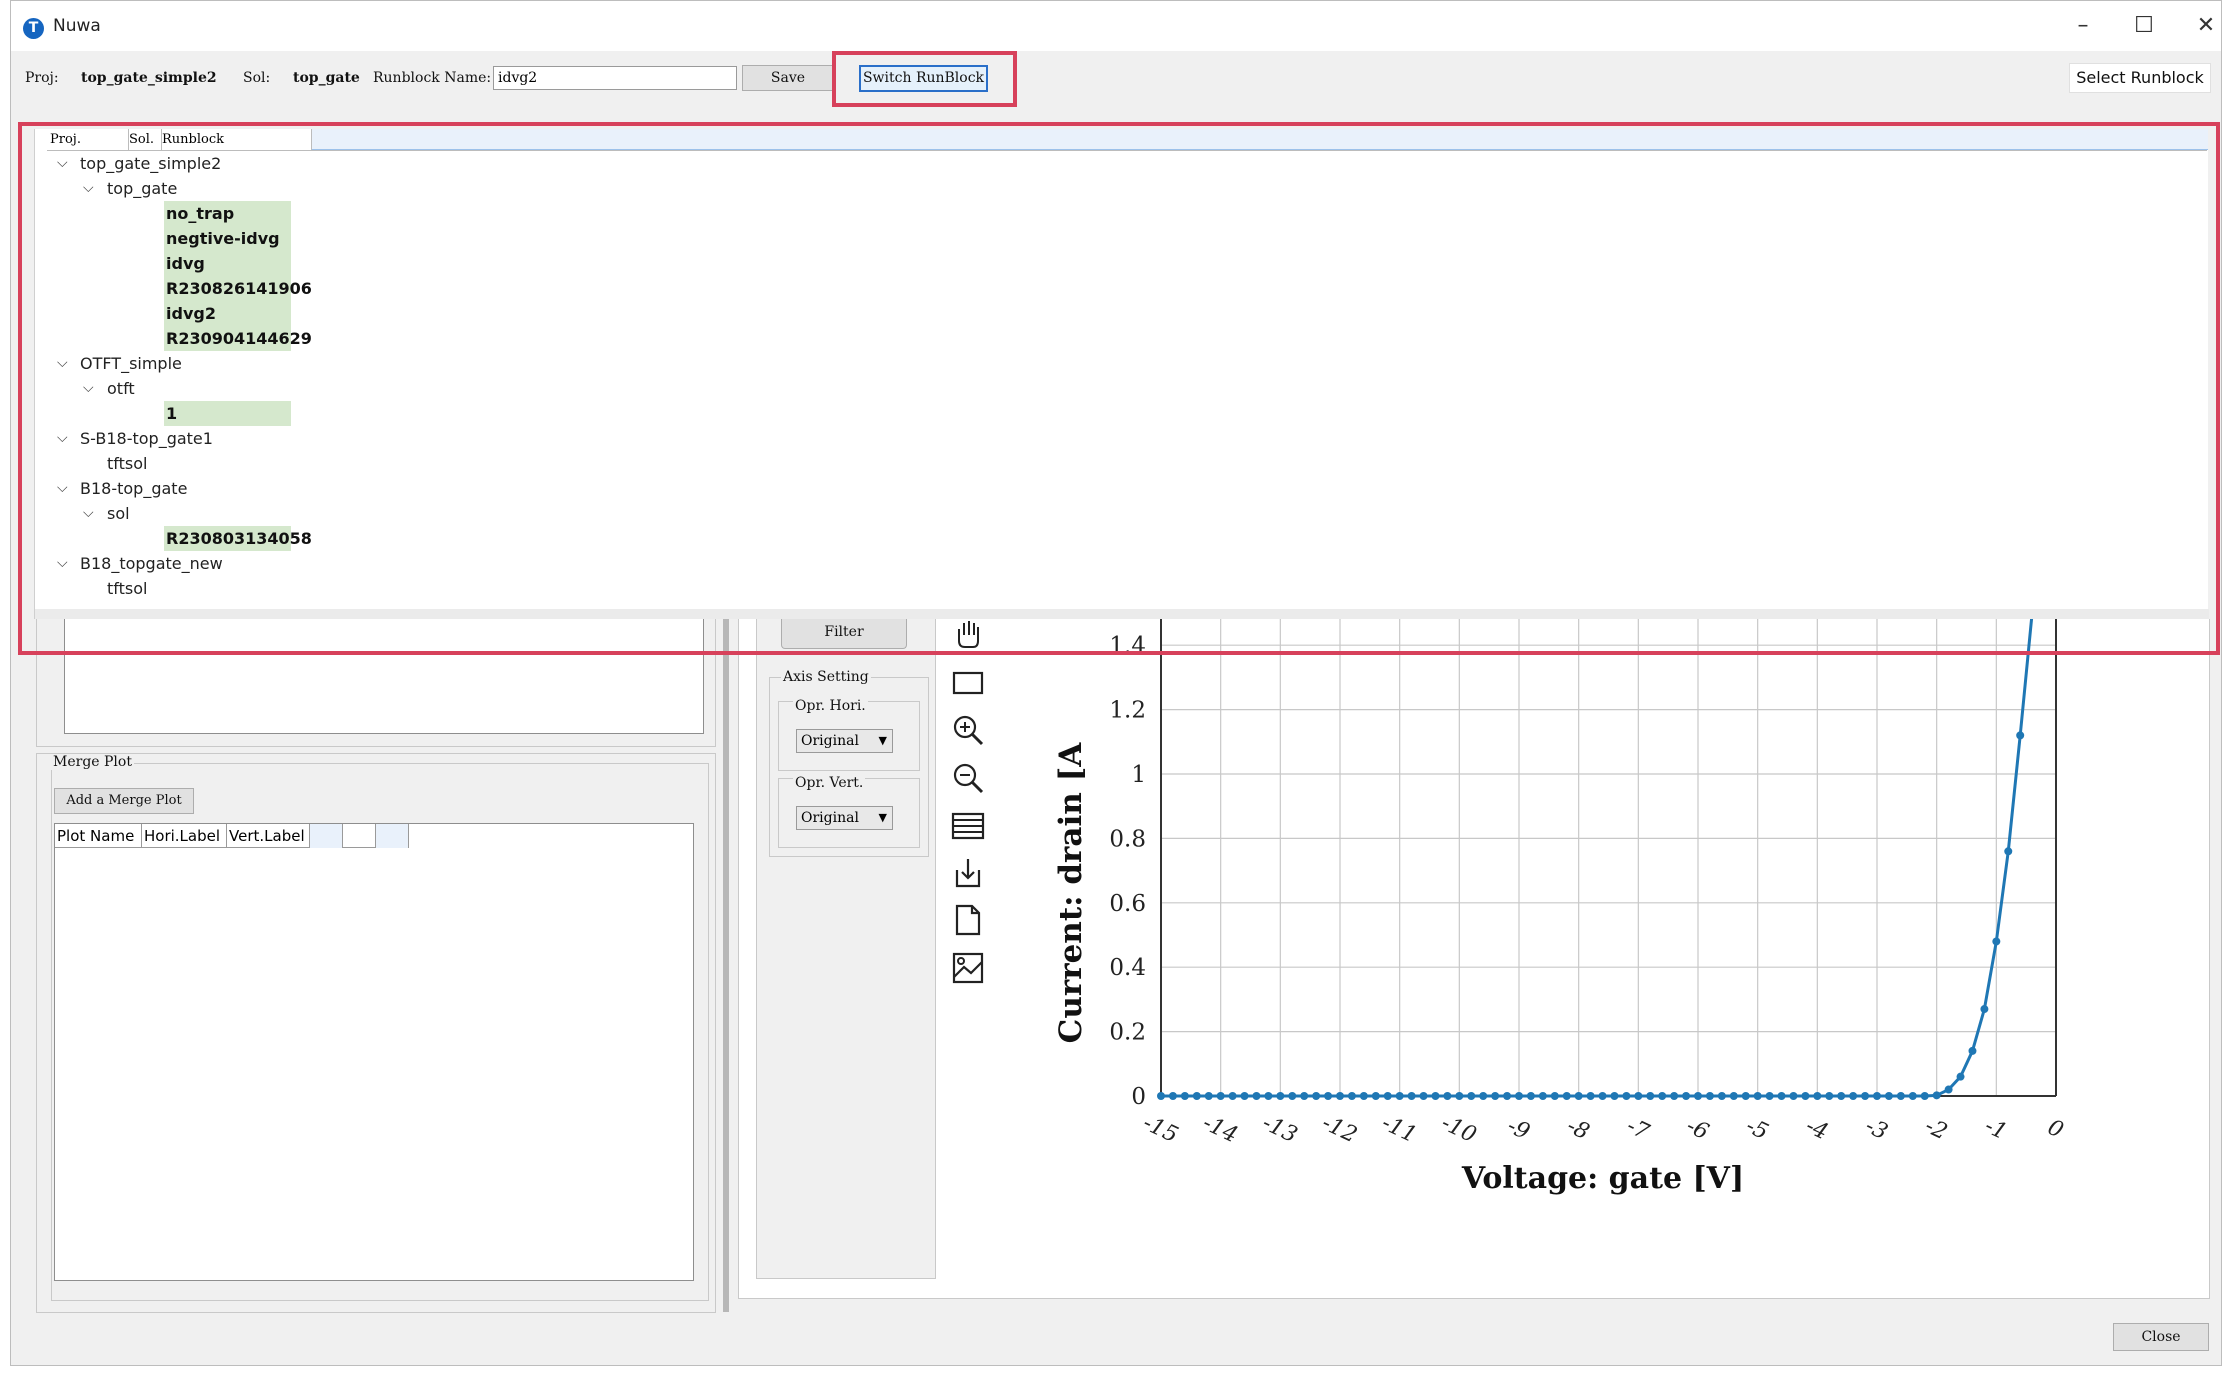 This screenshot has width=2233, height=1373. Describe the element at coordinates (1116, 26) in the screenshot. I see `title-bar: T Nuwa – ☐ ✕` at that location.